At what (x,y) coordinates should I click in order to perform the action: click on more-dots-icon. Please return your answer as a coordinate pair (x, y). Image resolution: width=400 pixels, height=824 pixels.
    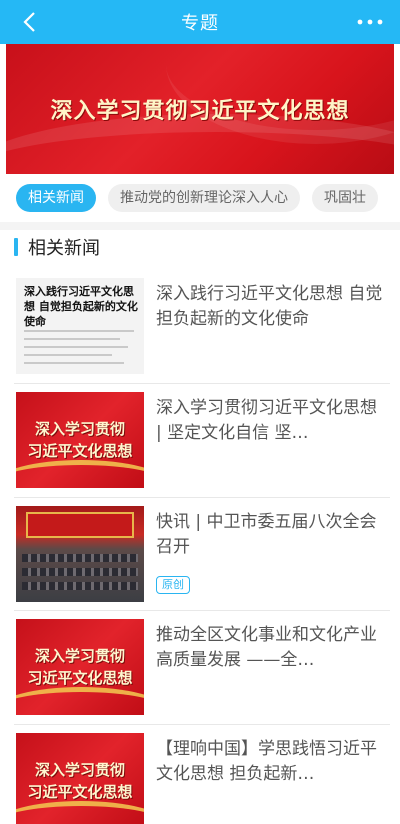
    Looking at the image, I should click on (370, 22).